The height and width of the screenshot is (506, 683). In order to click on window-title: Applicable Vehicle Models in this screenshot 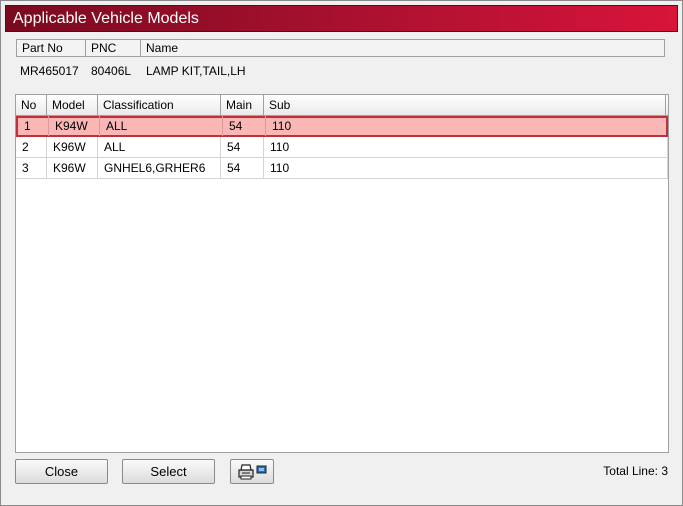, I will do `click(106, 18)`.